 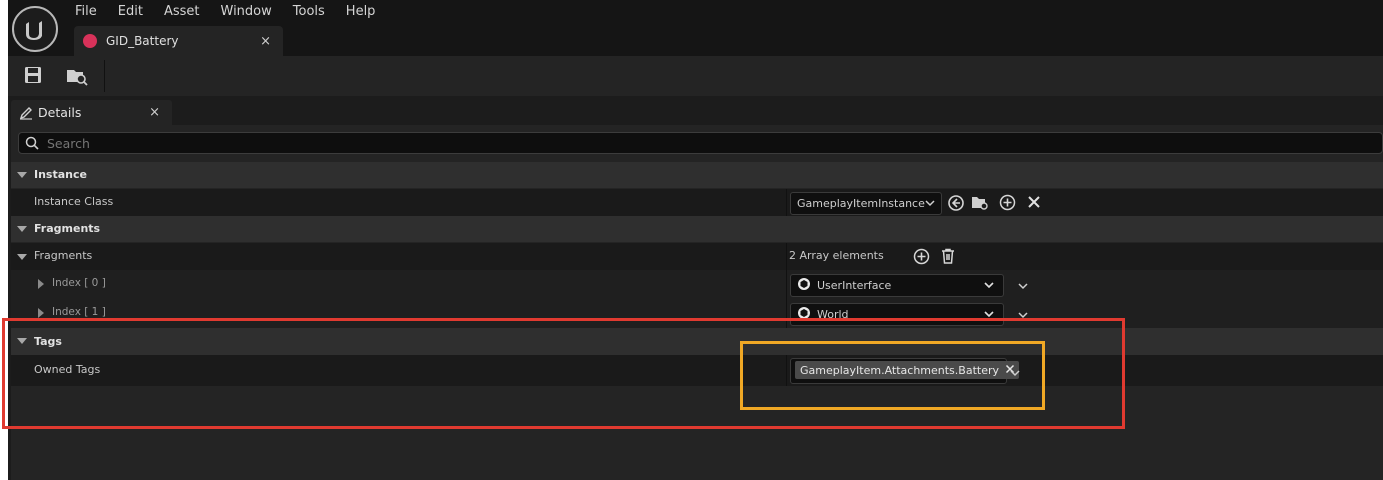 What do you see at coordinates (956, 204) in the screenshot?
I see `use-selected-asset-icon` at bounding box center [956, 204].